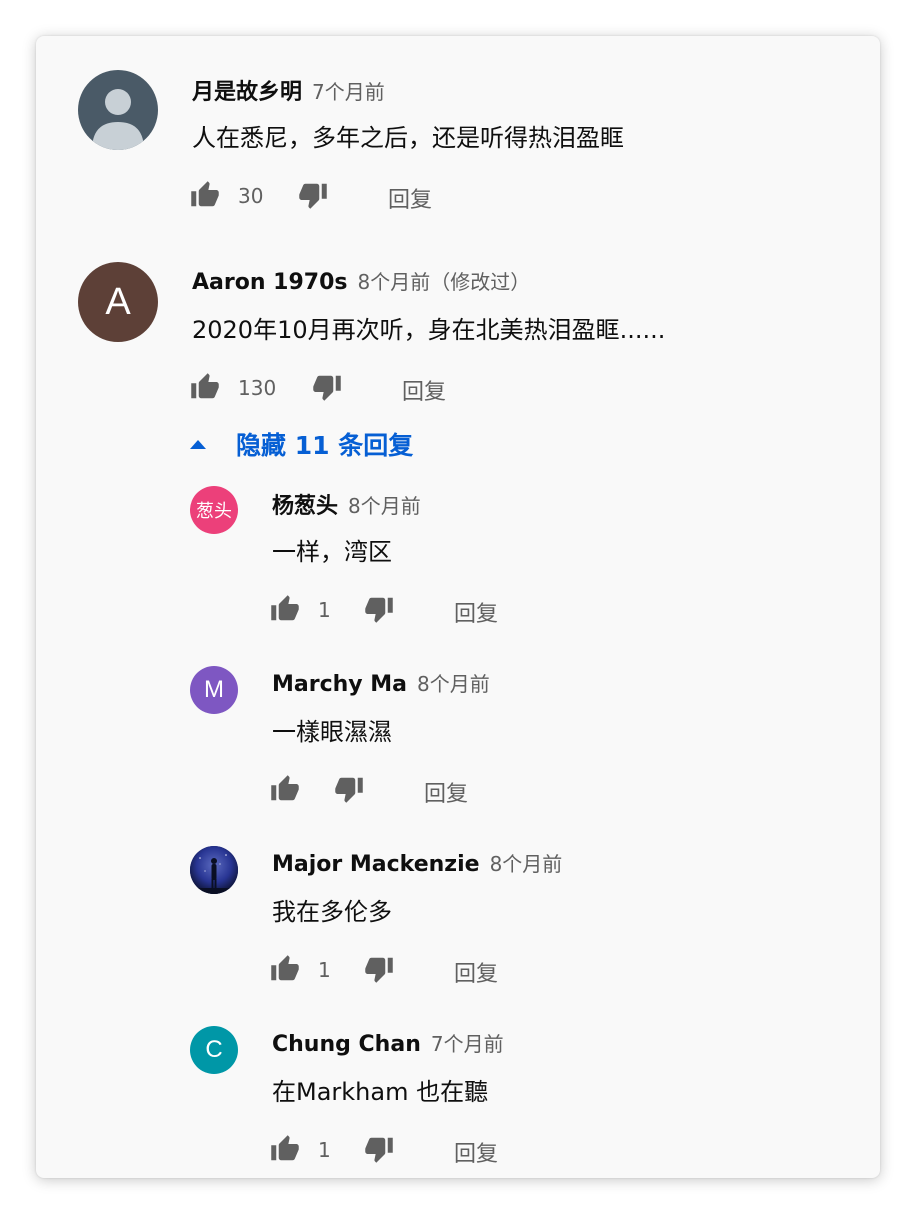  I want to click on avatar: 葱头, so click(214, 510).